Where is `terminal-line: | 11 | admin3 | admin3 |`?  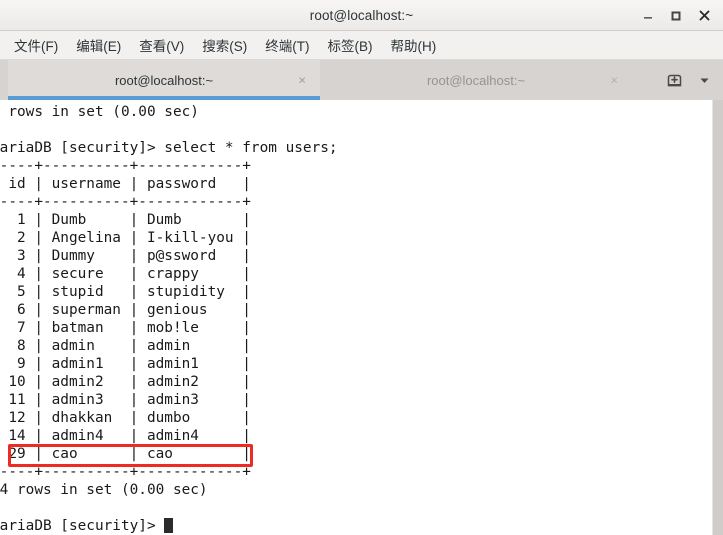 terminal-line: | 11 | admin3 | admin3 | is located at coordinates (125, 400).